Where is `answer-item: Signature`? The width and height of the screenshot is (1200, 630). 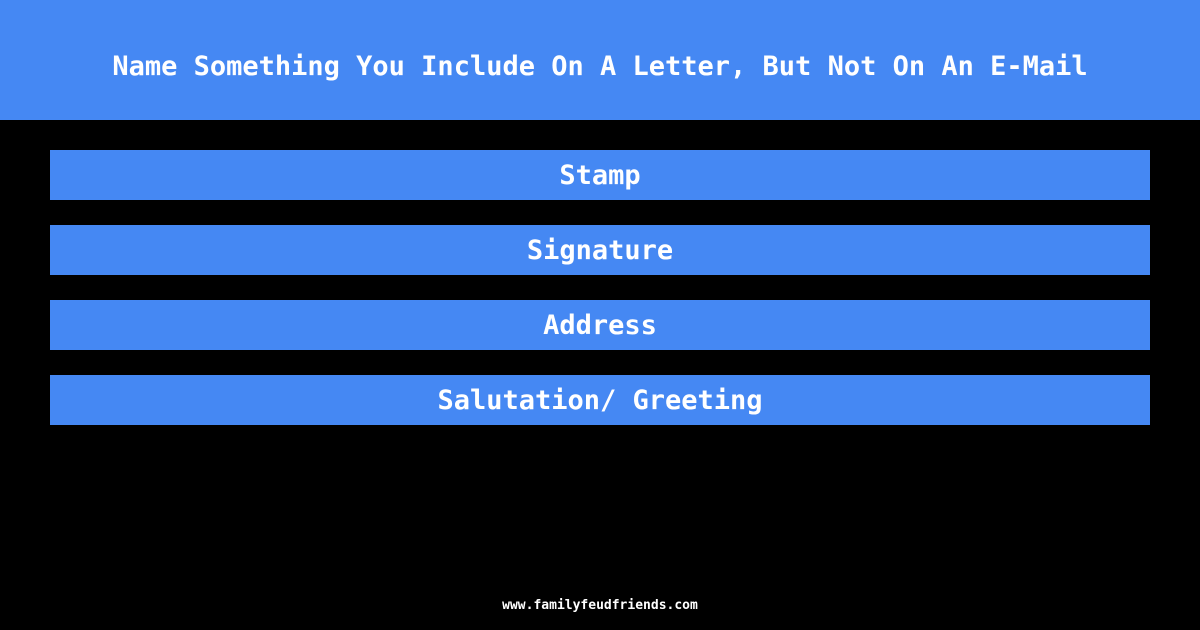
answer-item: Signature is located at coordinates (600, 250).